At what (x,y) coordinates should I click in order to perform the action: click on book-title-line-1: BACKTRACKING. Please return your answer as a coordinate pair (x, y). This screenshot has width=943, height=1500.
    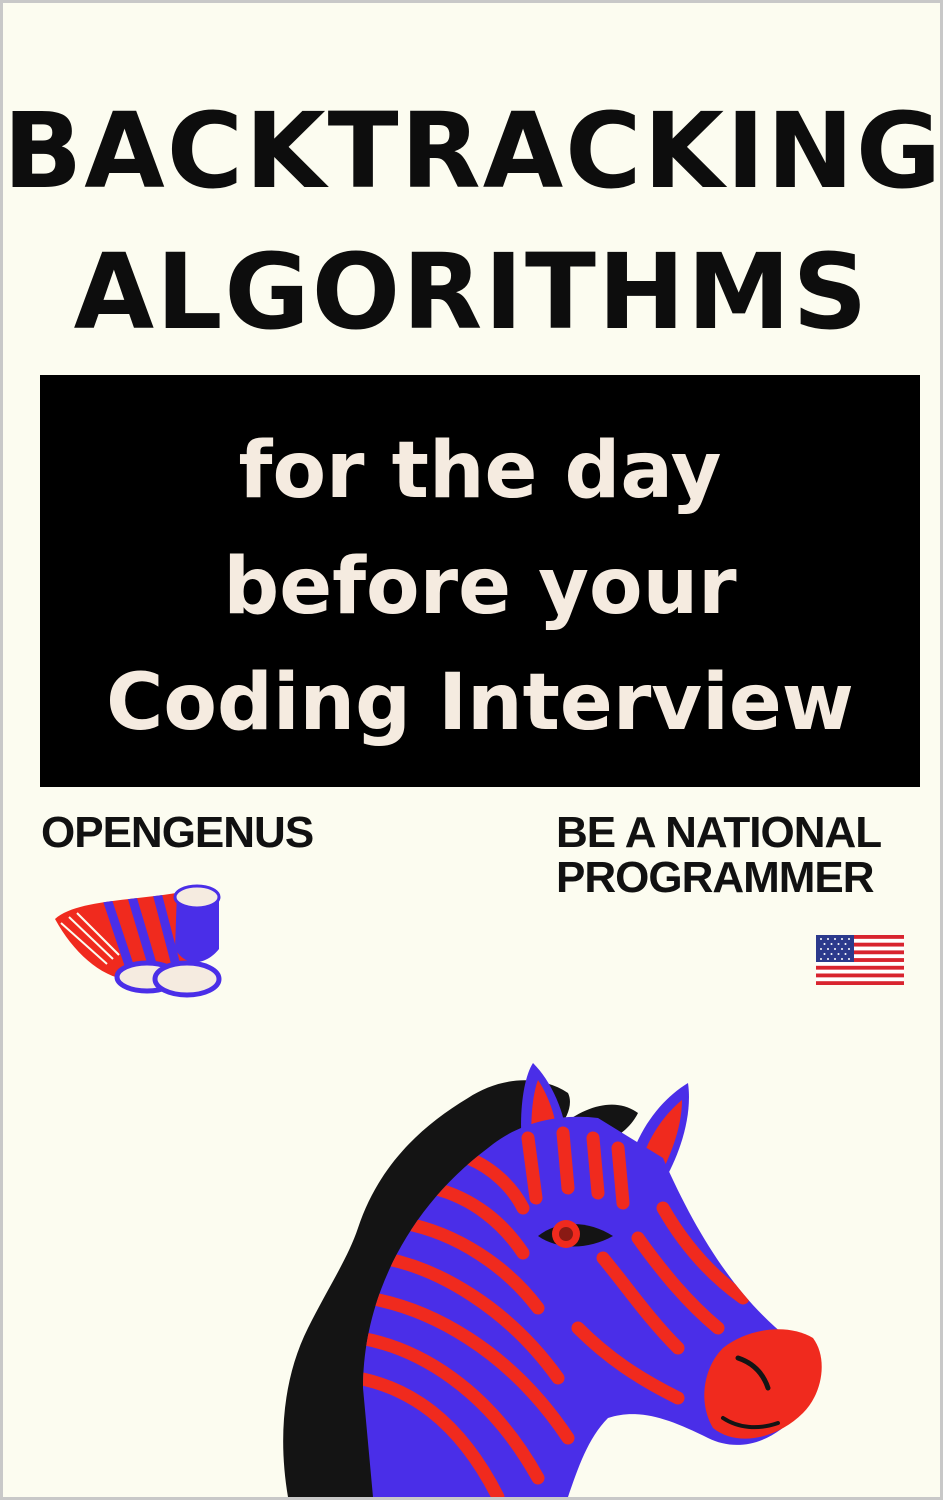
    Looking at the image, I should click on (471, 151).